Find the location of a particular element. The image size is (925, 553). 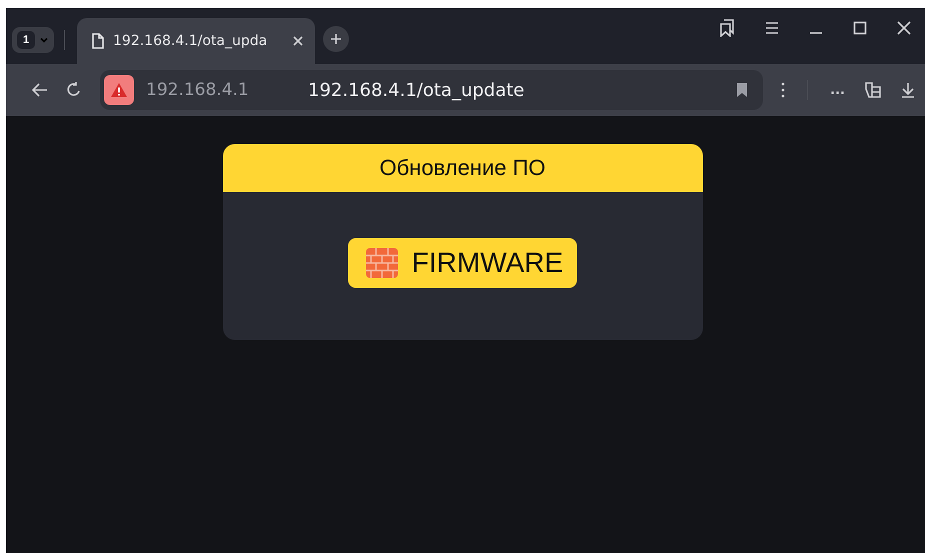

maximize-icon is located at coordinates (860, 28).